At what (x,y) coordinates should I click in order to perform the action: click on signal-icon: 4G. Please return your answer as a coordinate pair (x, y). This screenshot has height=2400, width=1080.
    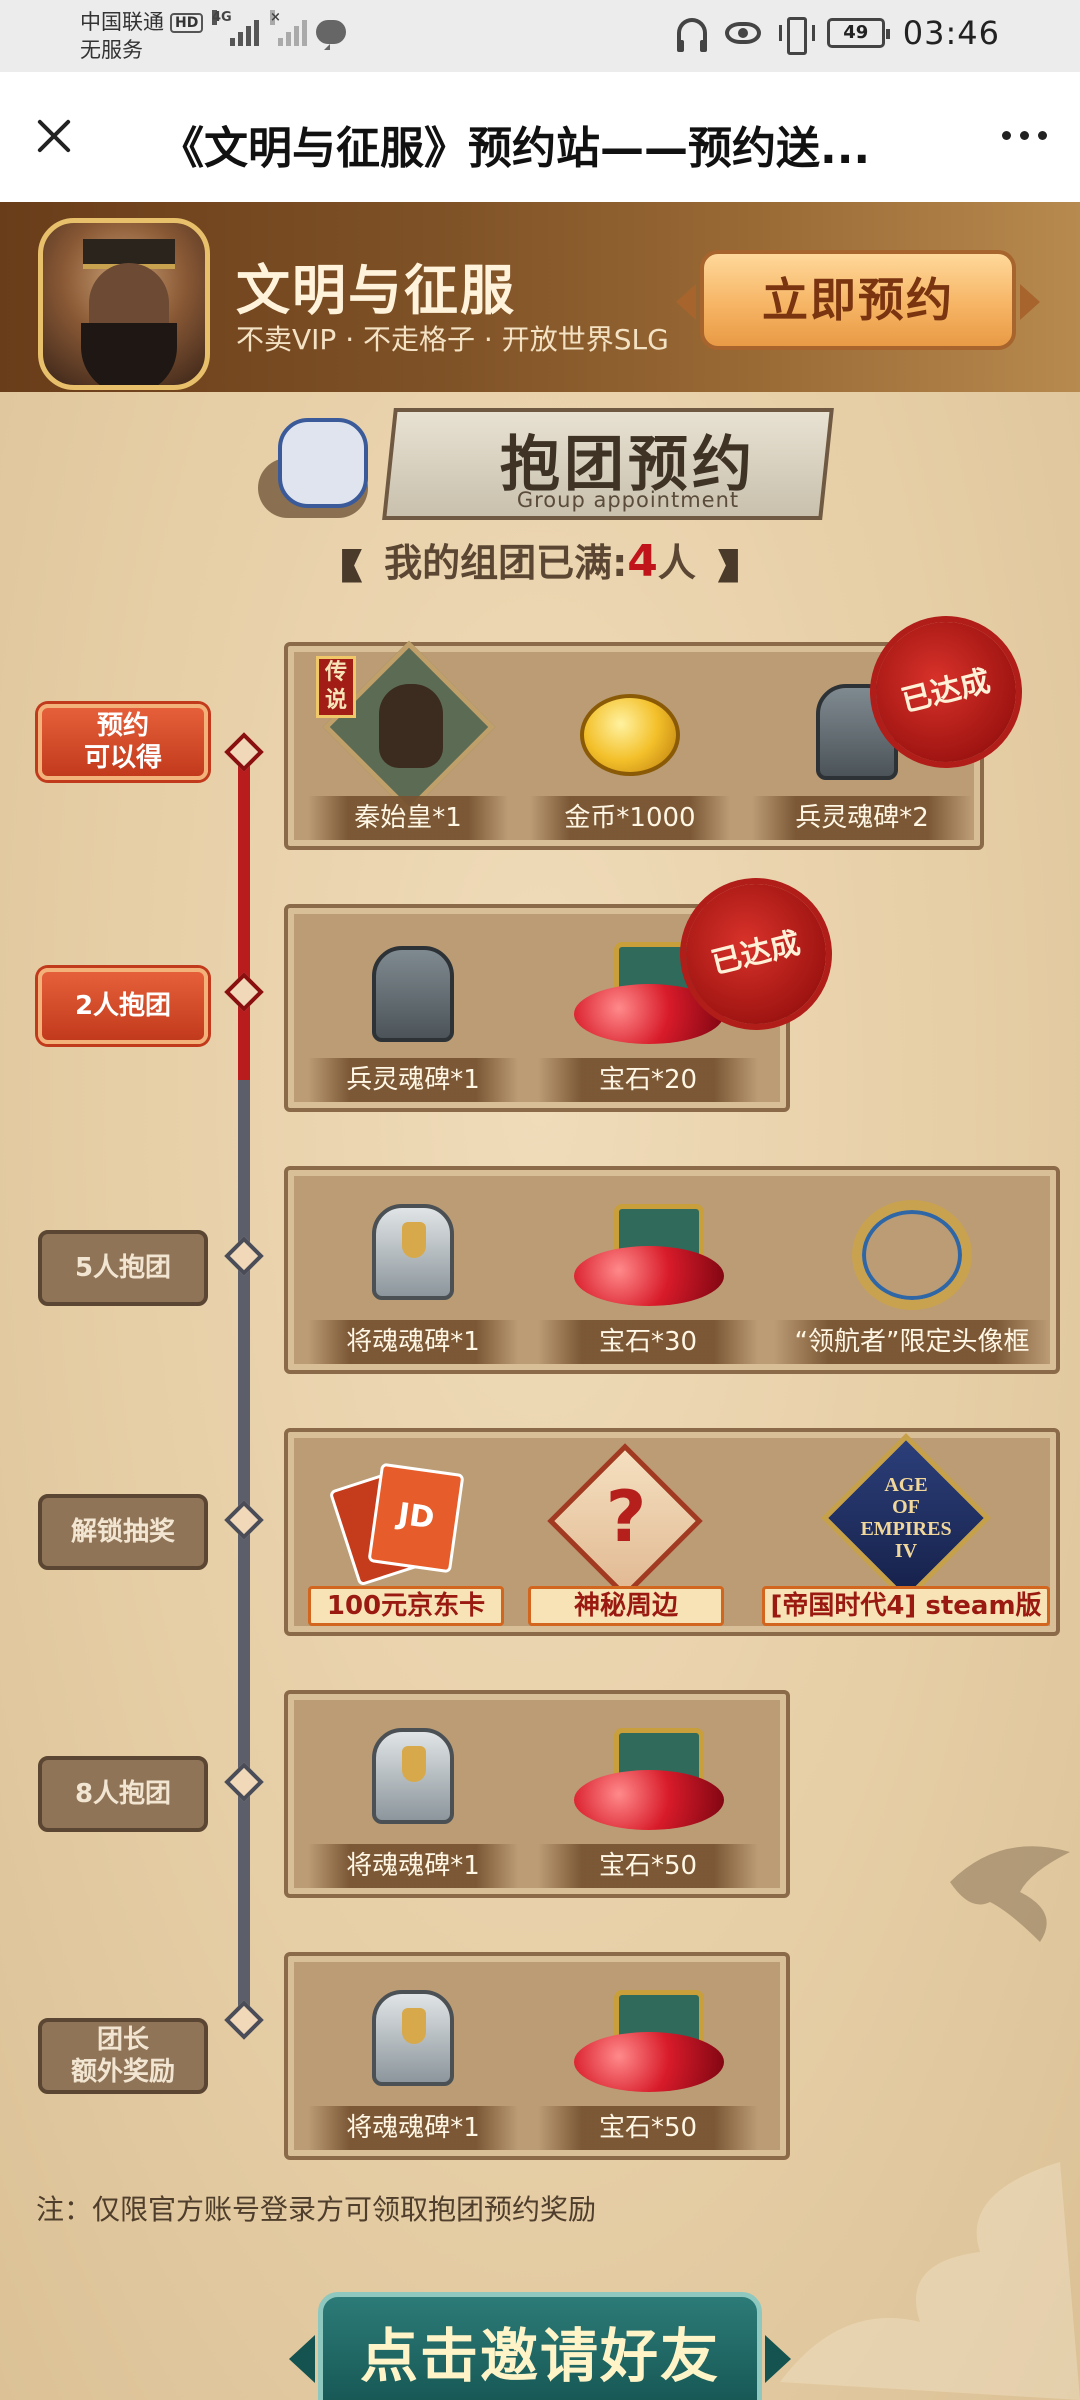
    Looking at the image, I should click on (235, 28).